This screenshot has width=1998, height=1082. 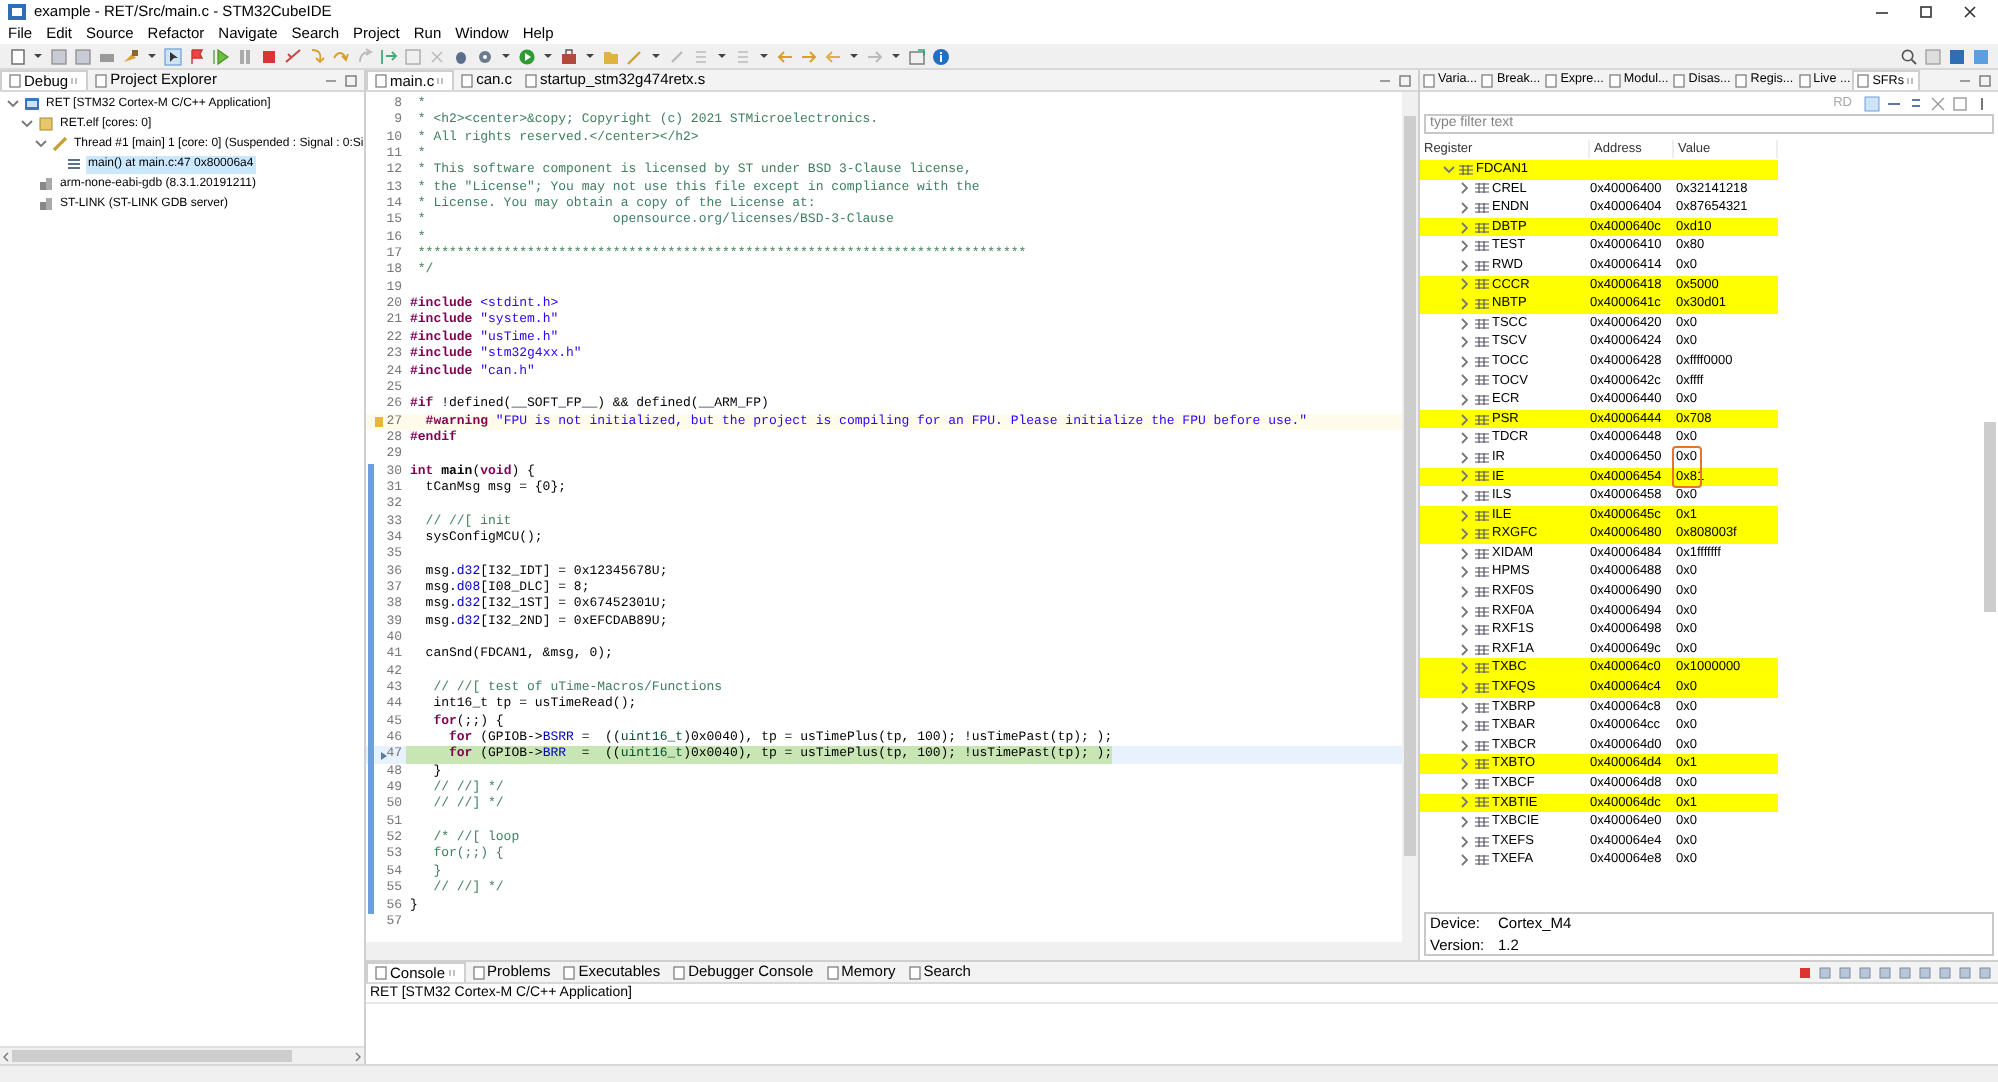 I want to click on scroll-left-icon, so click(x=6, y=1056).